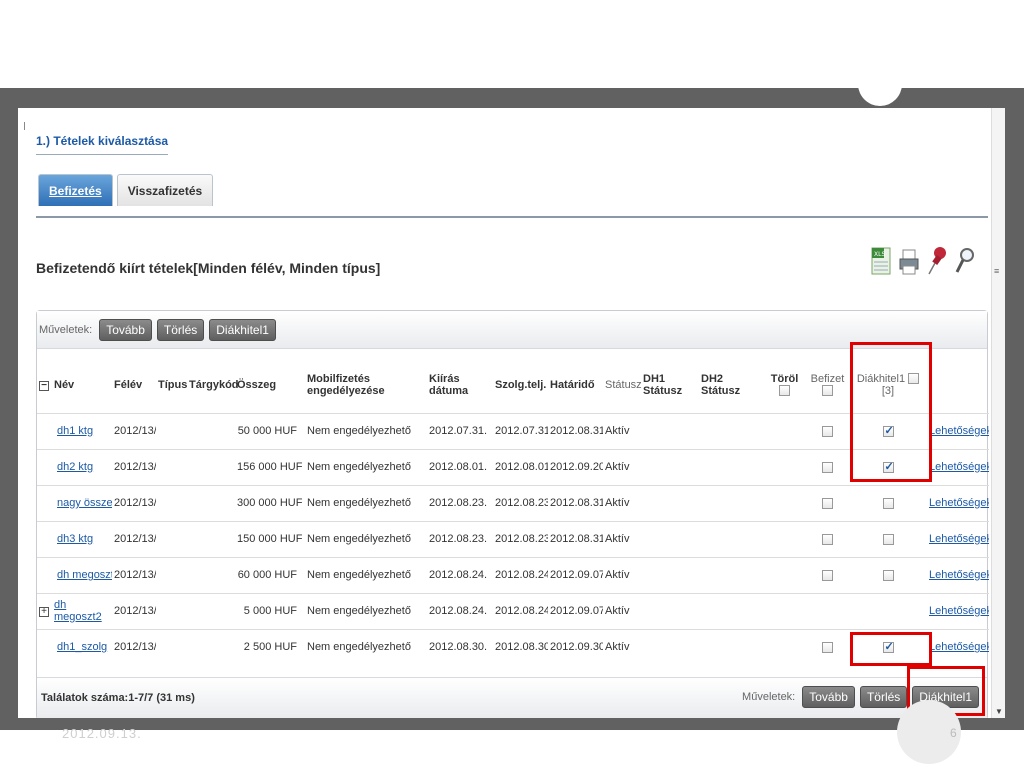 The height and width of the screenshot is (768, 1024). What do you see at coordinates (74, 385) in the screenshot?
I see `column-header-nev: − Név` at bounding box center [74, 385].